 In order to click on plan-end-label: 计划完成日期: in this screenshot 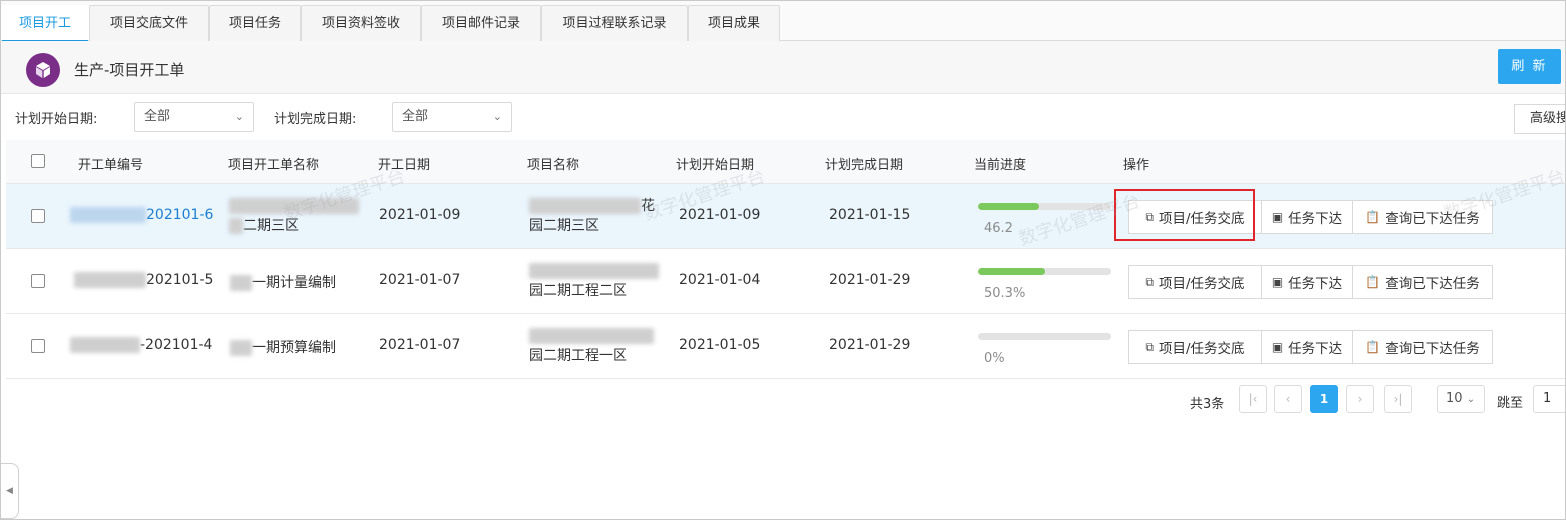, I will do `click(315, 119)`.